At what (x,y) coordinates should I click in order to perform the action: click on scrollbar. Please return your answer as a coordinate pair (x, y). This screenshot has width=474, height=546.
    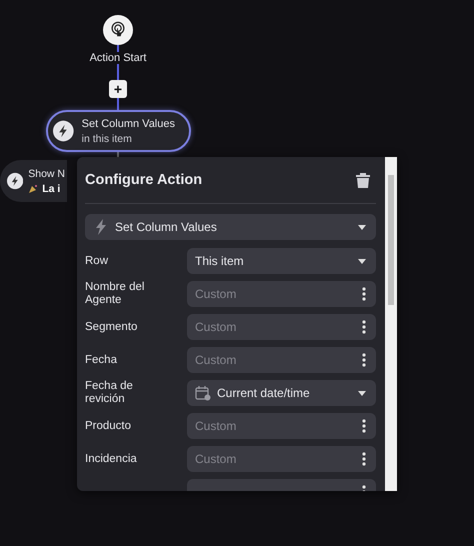
    Looking at the image, I should click on (391, 324).